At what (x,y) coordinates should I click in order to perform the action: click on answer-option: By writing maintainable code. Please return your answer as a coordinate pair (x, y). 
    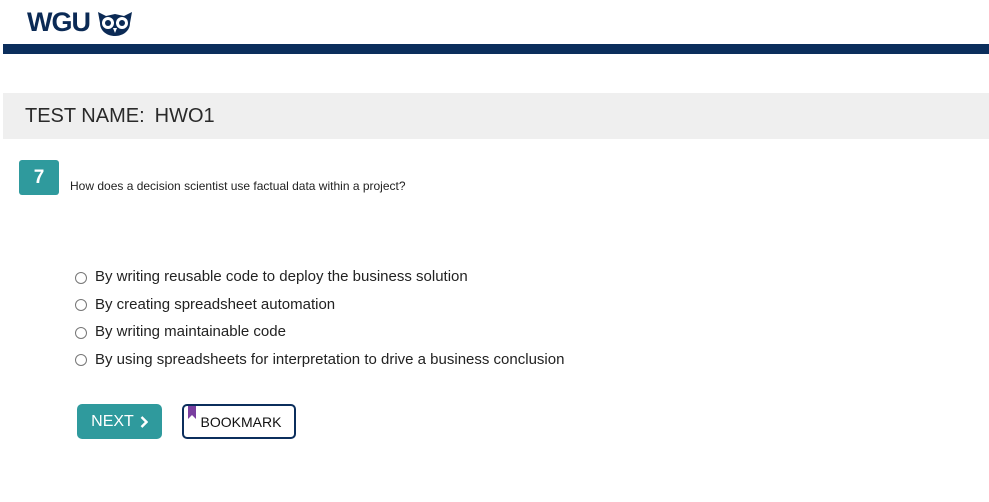
    Looking at the image, I should click on (319, 332).